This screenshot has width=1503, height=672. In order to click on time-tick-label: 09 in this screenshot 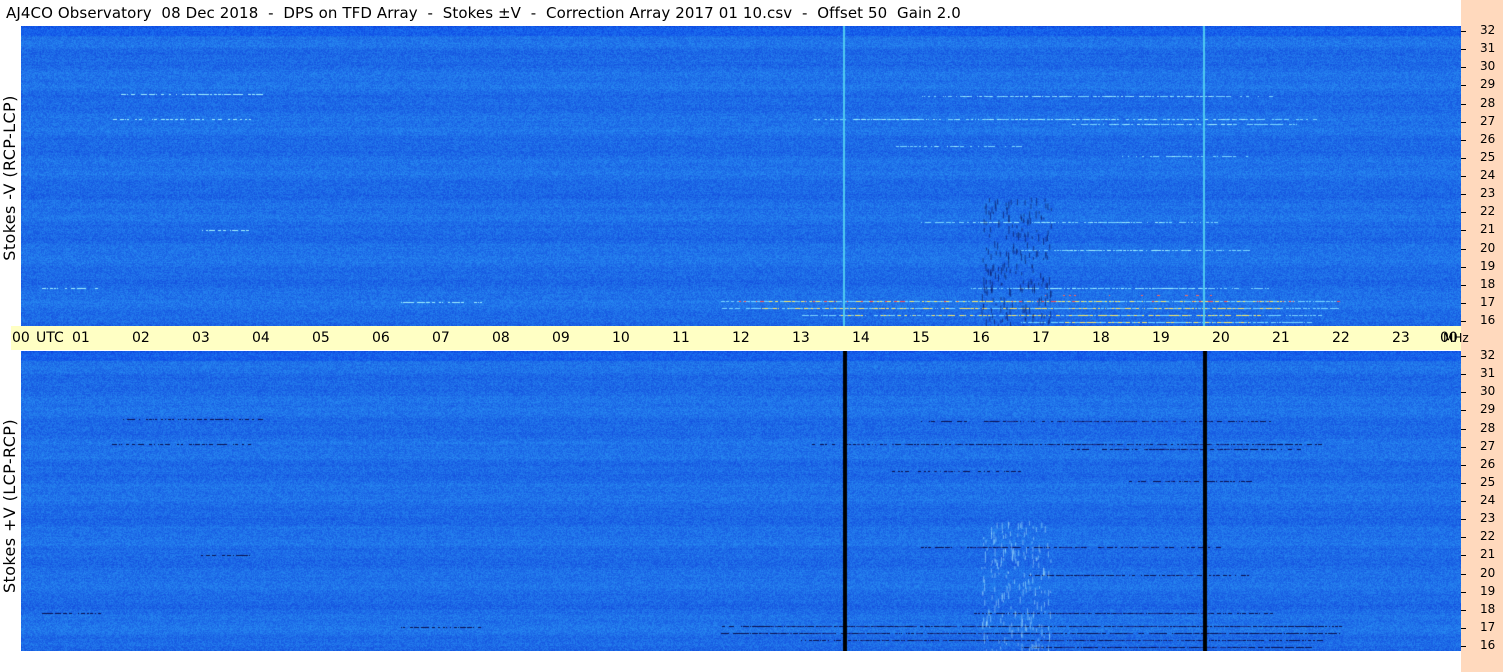, I will do `click(561, 338)`.